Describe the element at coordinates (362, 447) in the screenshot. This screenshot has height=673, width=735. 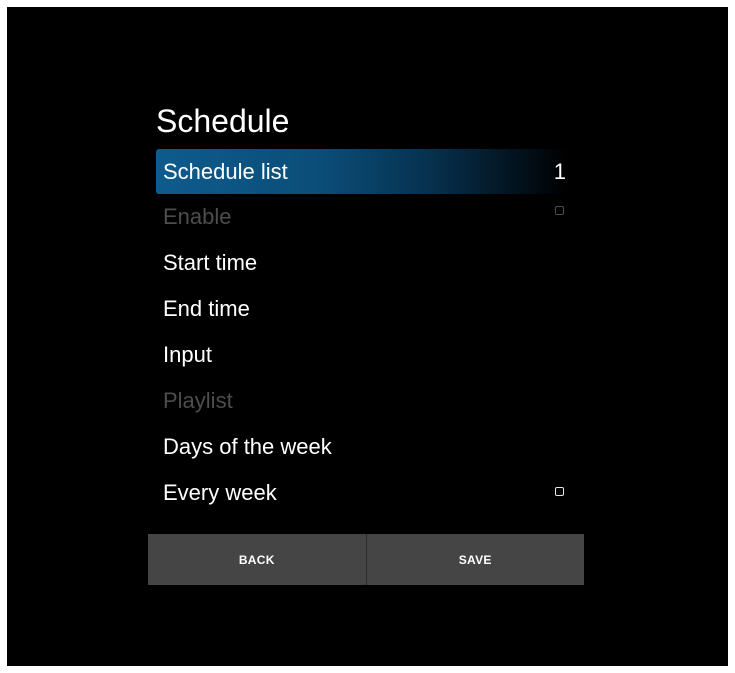
I see `menu-item-days-of-week: Days of the week` at that location.